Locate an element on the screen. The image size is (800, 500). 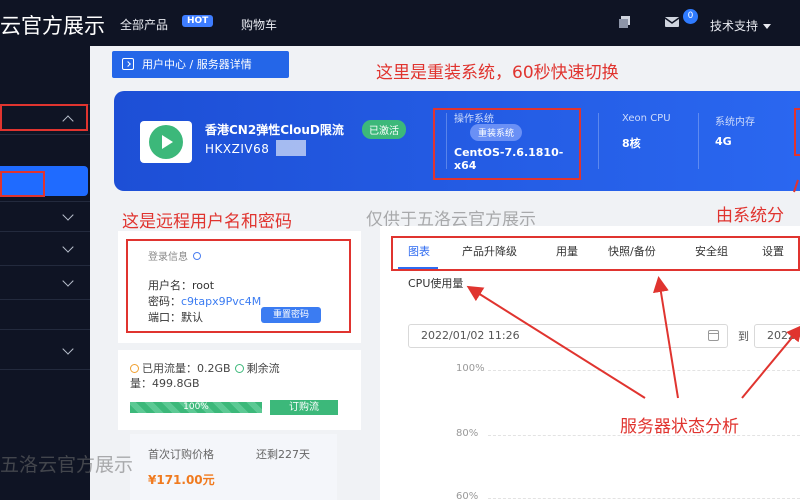
days-left: 还剩227天 is located at coordinates (283, 454).